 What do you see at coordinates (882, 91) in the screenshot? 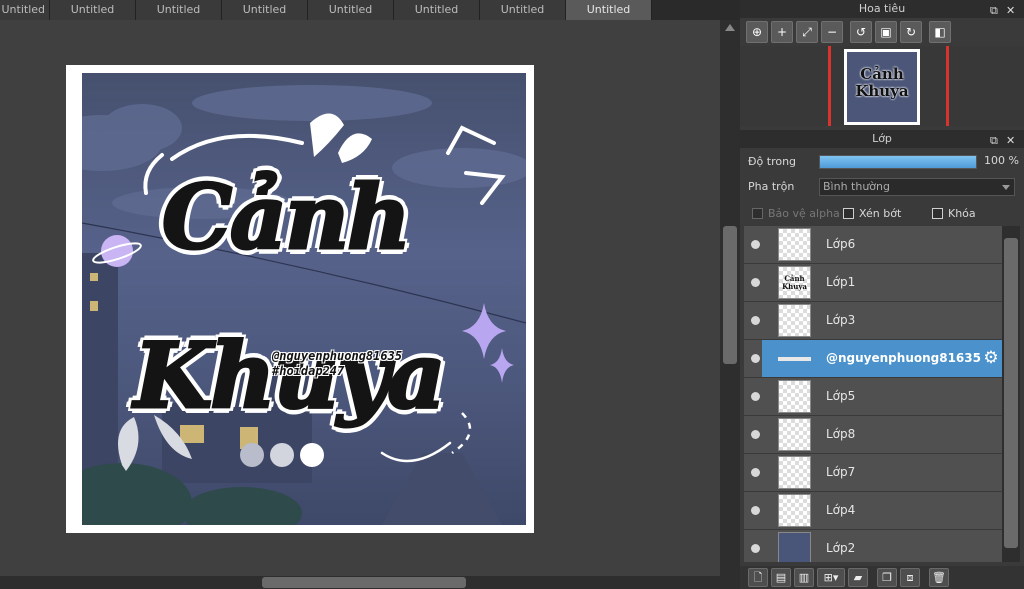
I see `thumbnail-text-line2: Khuya` at bounding box center [882, 91].